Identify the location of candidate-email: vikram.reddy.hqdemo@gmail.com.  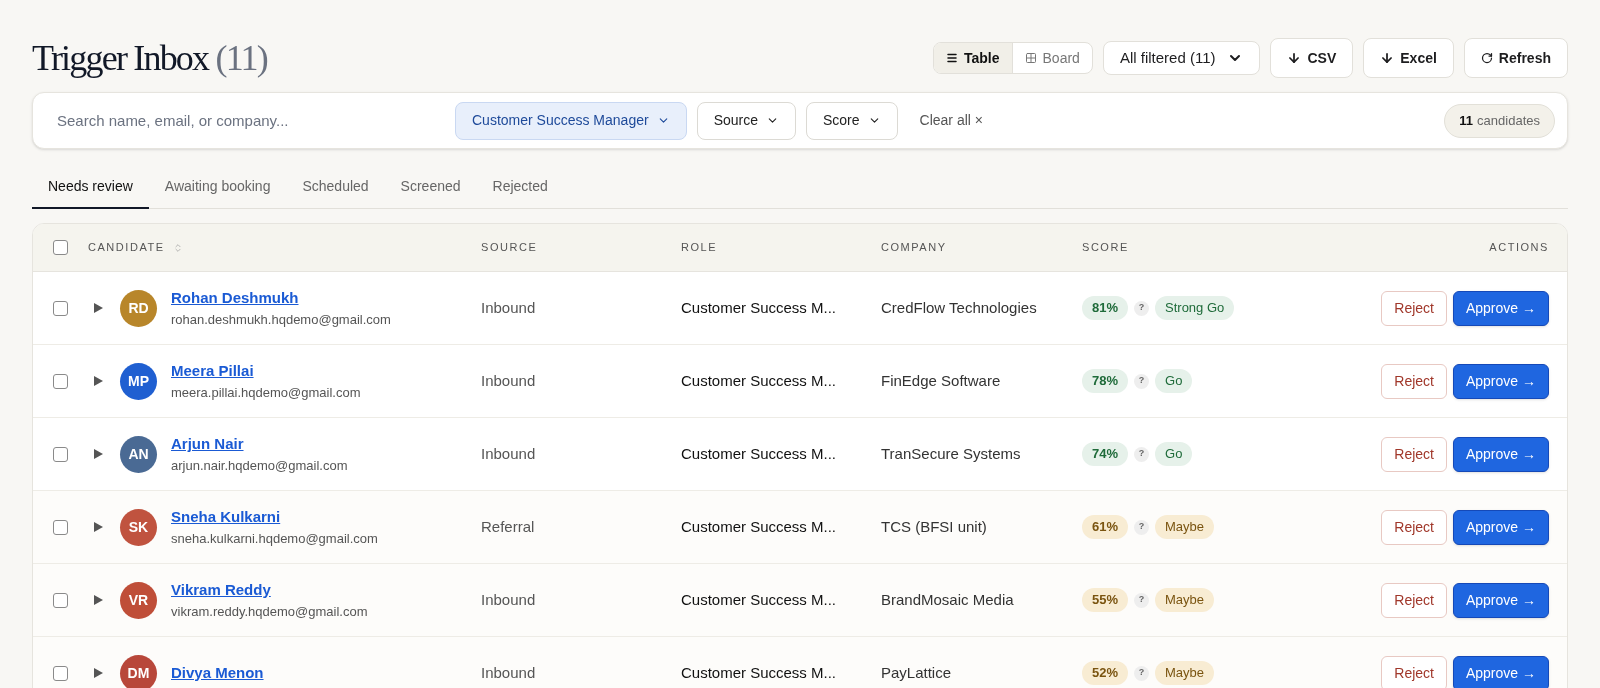
(269, 611).